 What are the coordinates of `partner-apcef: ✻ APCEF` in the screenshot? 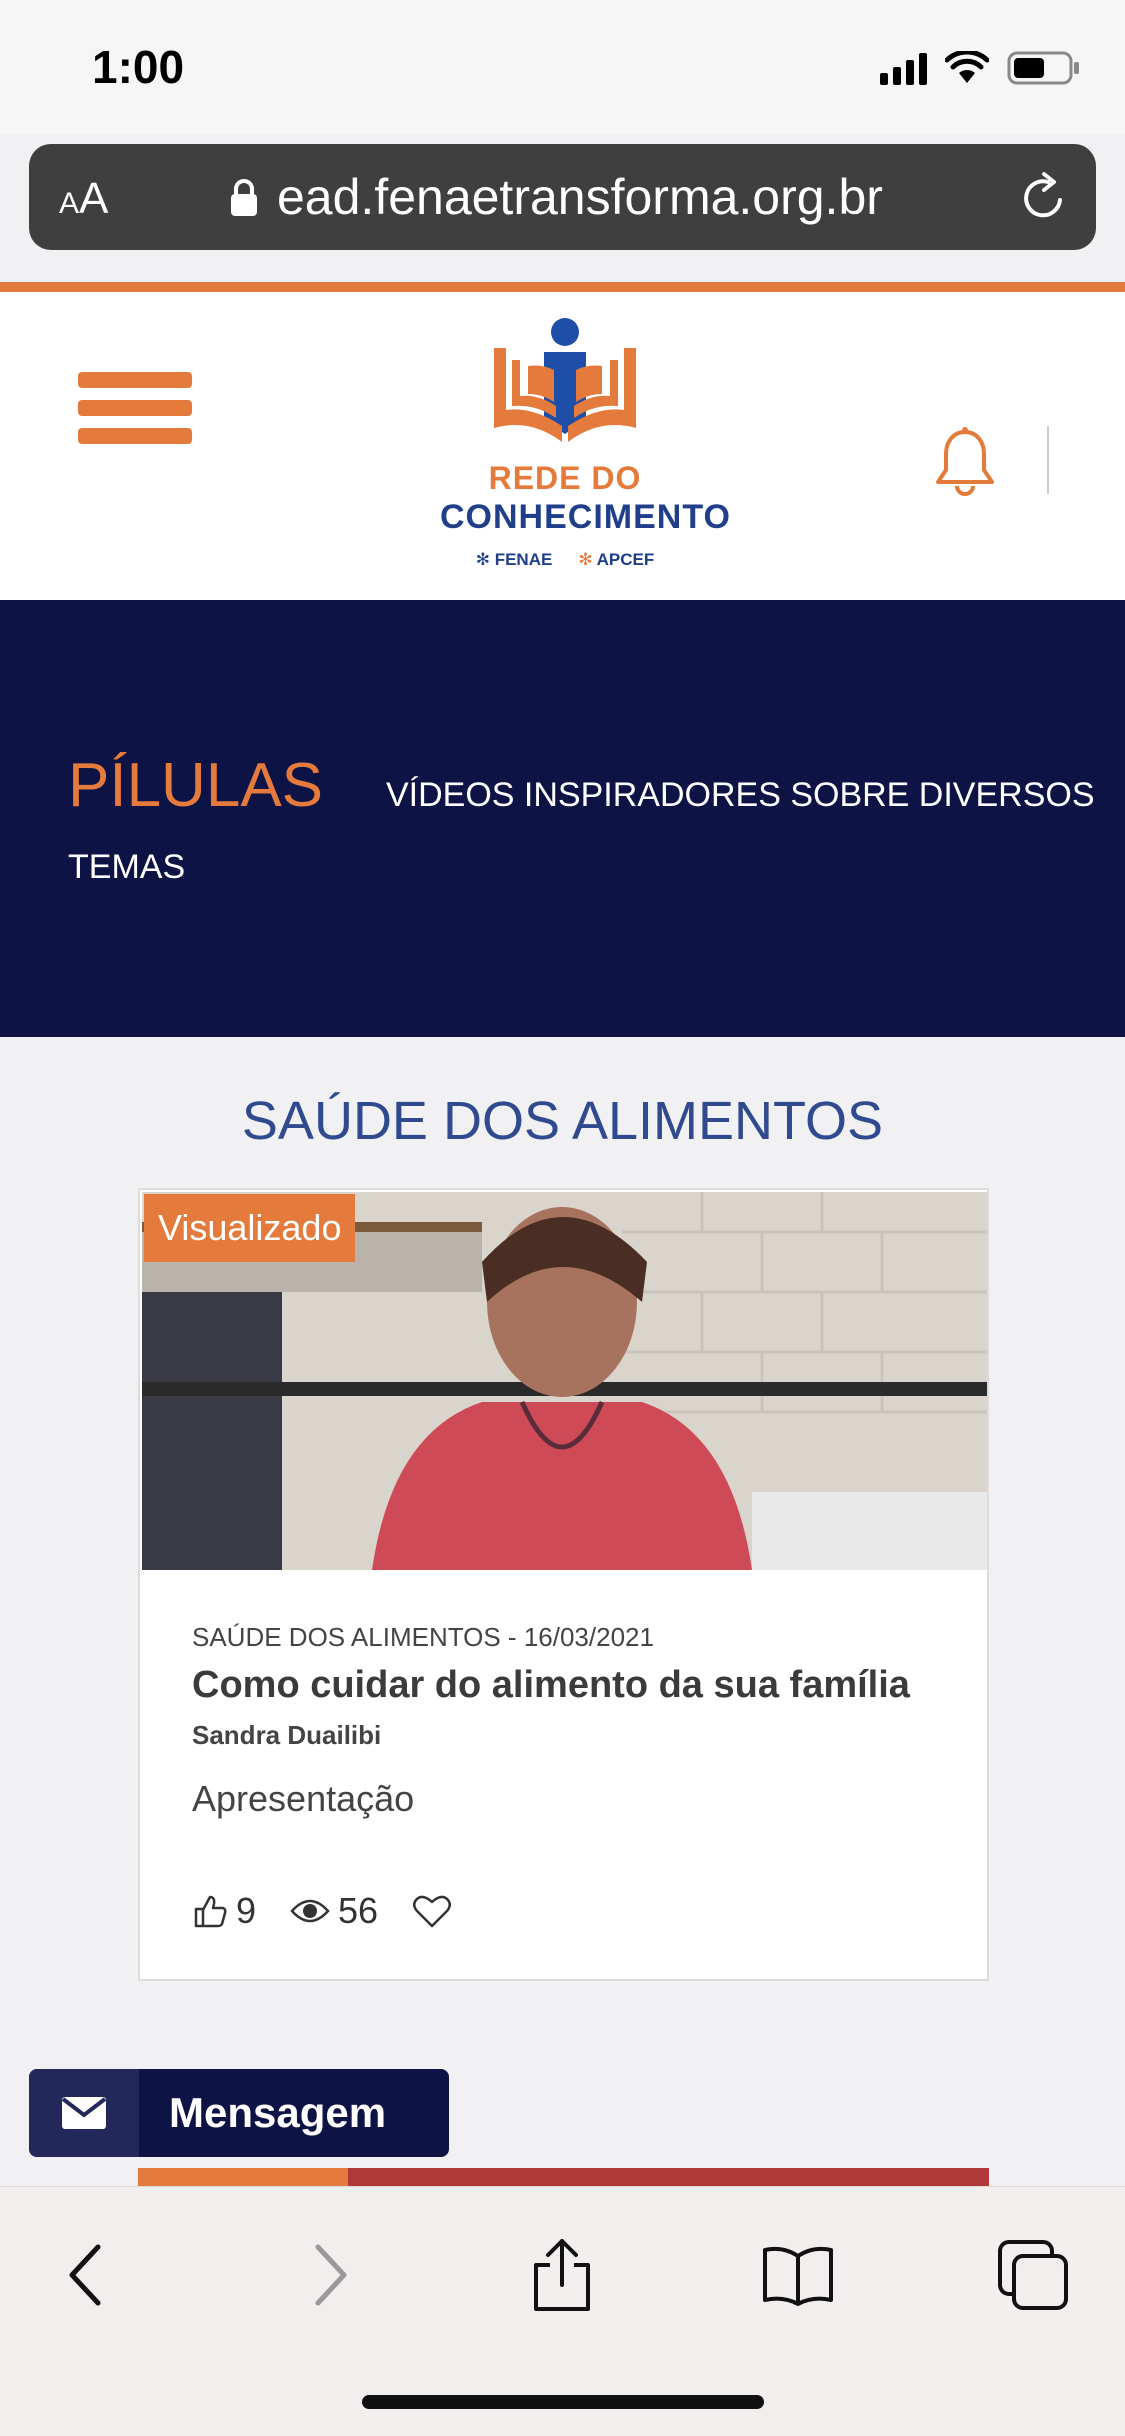 It's located at (616, 559).